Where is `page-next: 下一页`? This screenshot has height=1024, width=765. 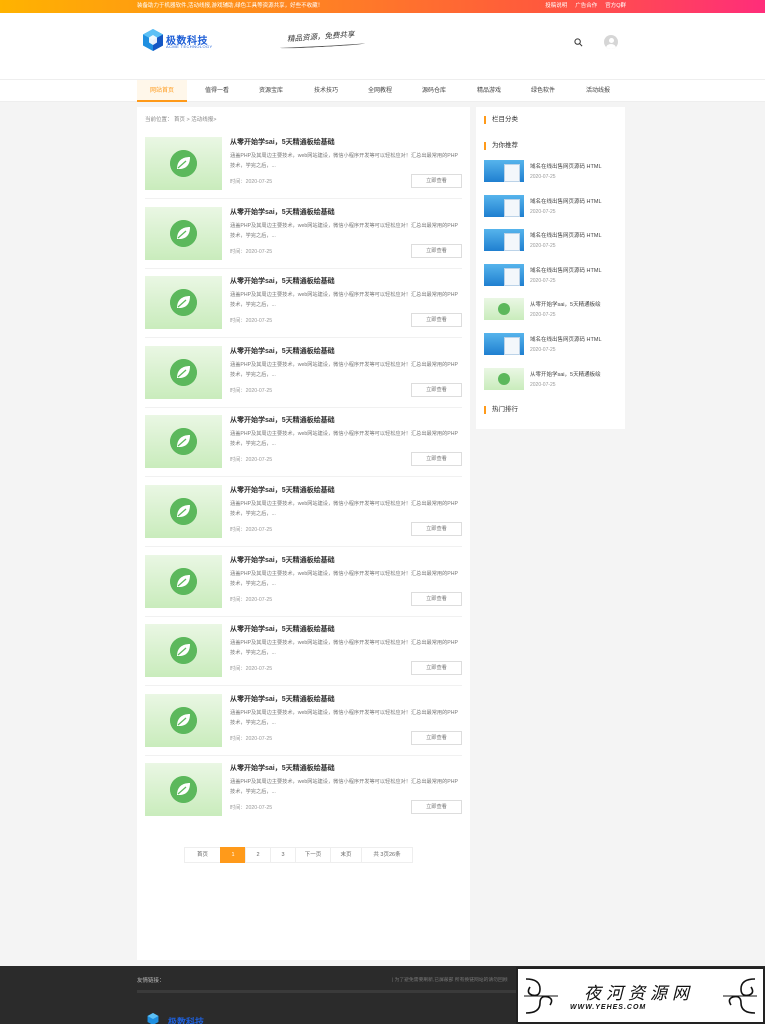 page-next: 下一页 is located at coordinates (313, 855).